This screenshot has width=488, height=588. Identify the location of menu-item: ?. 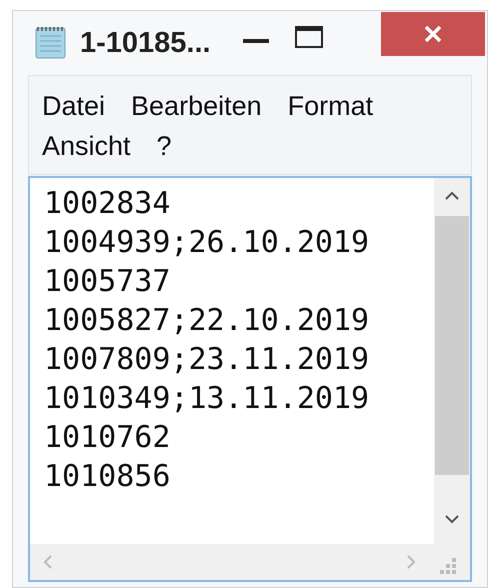
(164, 146).